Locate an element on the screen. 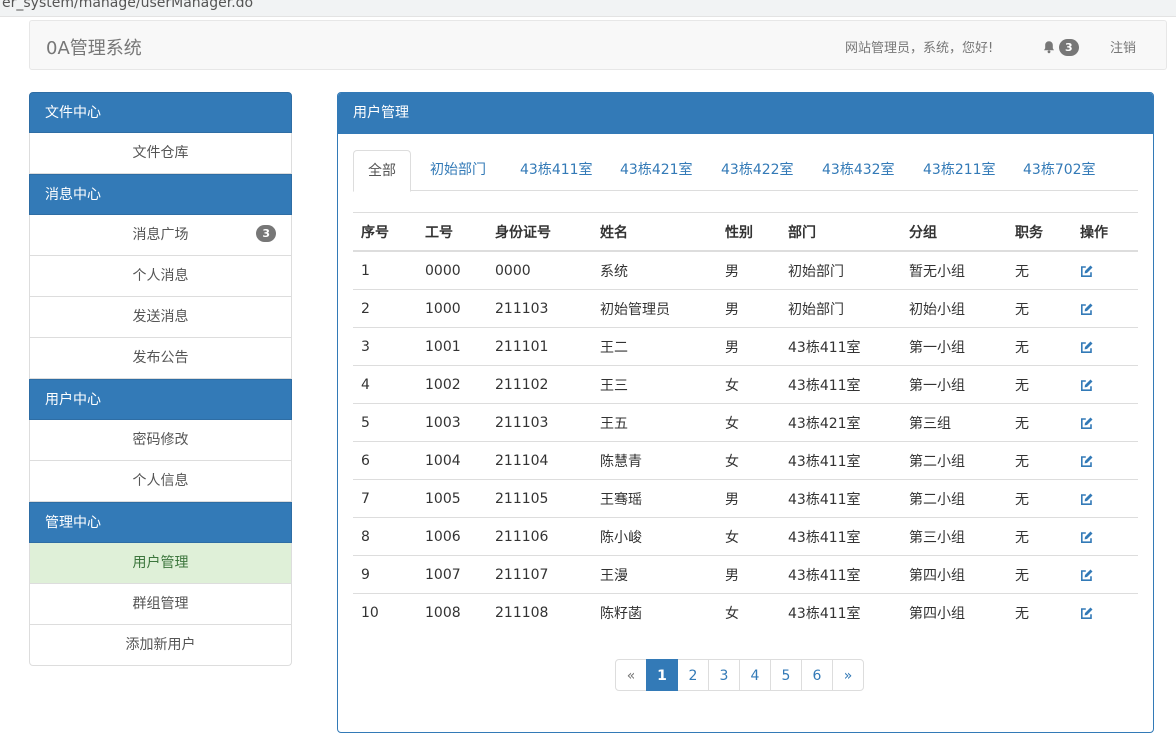  sidebar-item-user-management: 用户管理 is located at coordinates (160, 563).